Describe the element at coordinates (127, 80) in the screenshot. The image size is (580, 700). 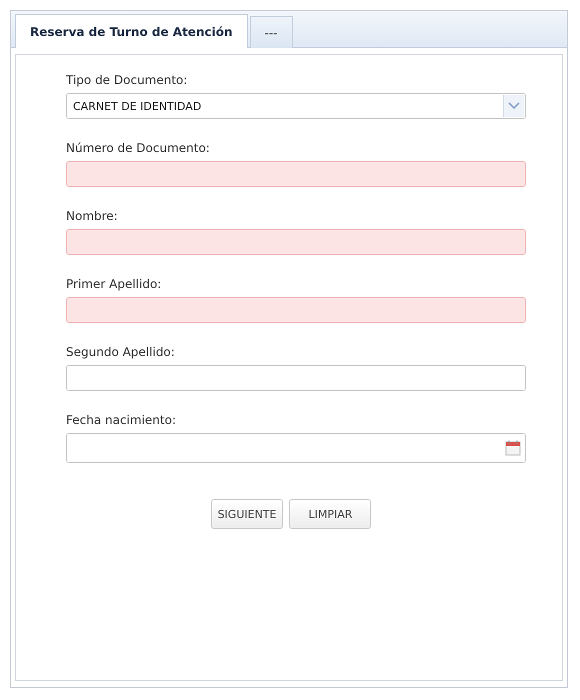
I see `field-label: Tipo de Documento:` at that location.